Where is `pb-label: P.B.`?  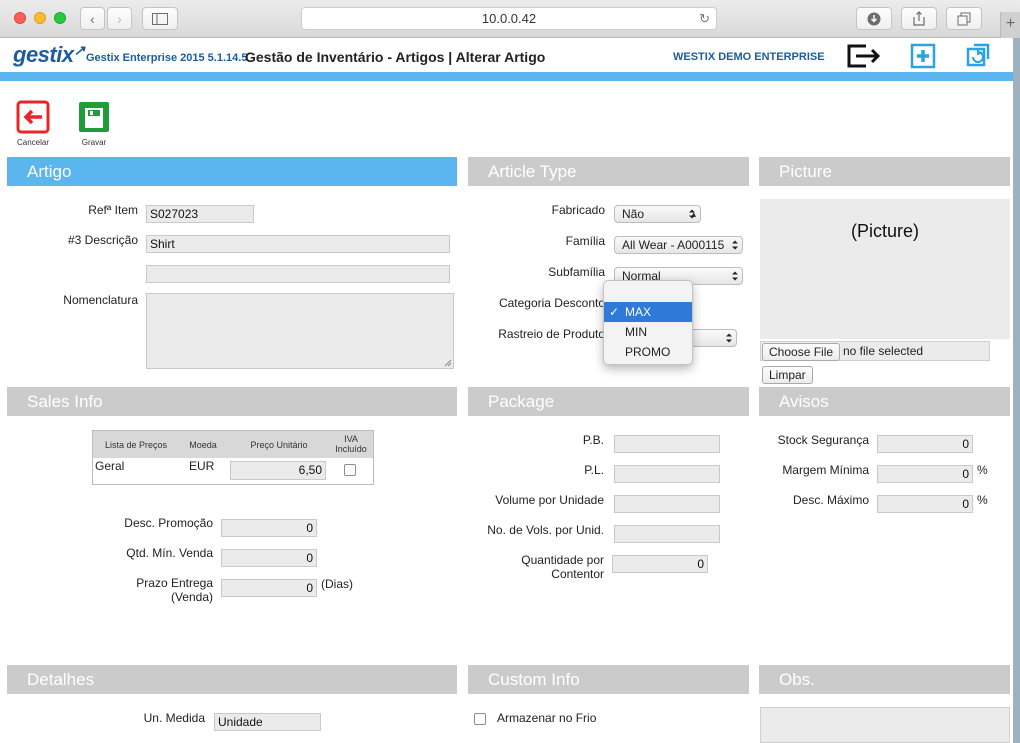
pb-label: P.B. is located at coordinates (593, 440).